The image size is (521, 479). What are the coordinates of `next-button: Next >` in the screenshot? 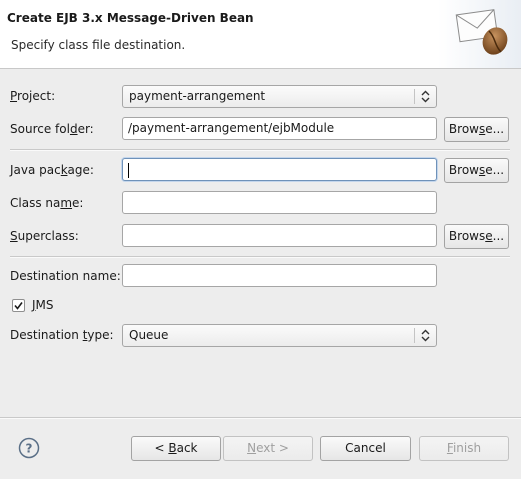 It's located at (268, 448).